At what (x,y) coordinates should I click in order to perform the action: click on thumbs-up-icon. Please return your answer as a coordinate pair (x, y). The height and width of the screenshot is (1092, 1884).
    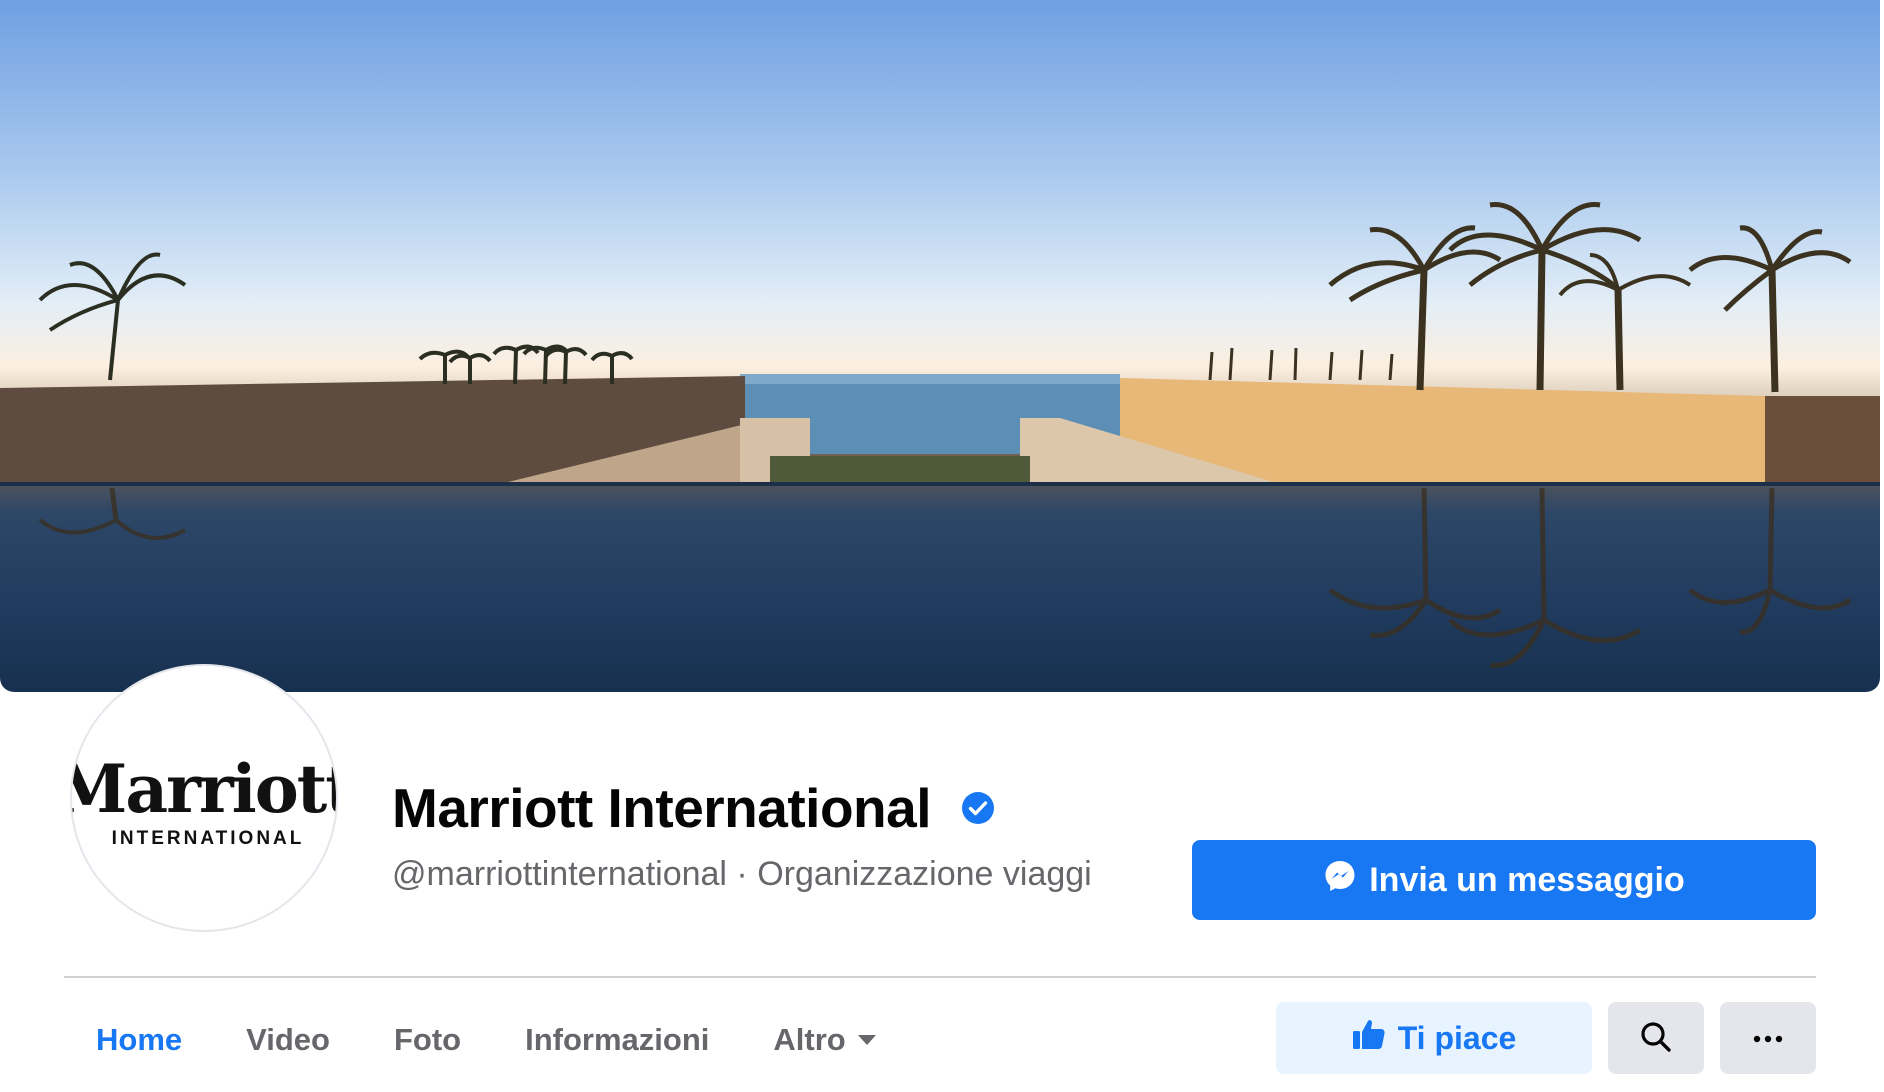
    Looking at the image, I should click on (1369, 1038).